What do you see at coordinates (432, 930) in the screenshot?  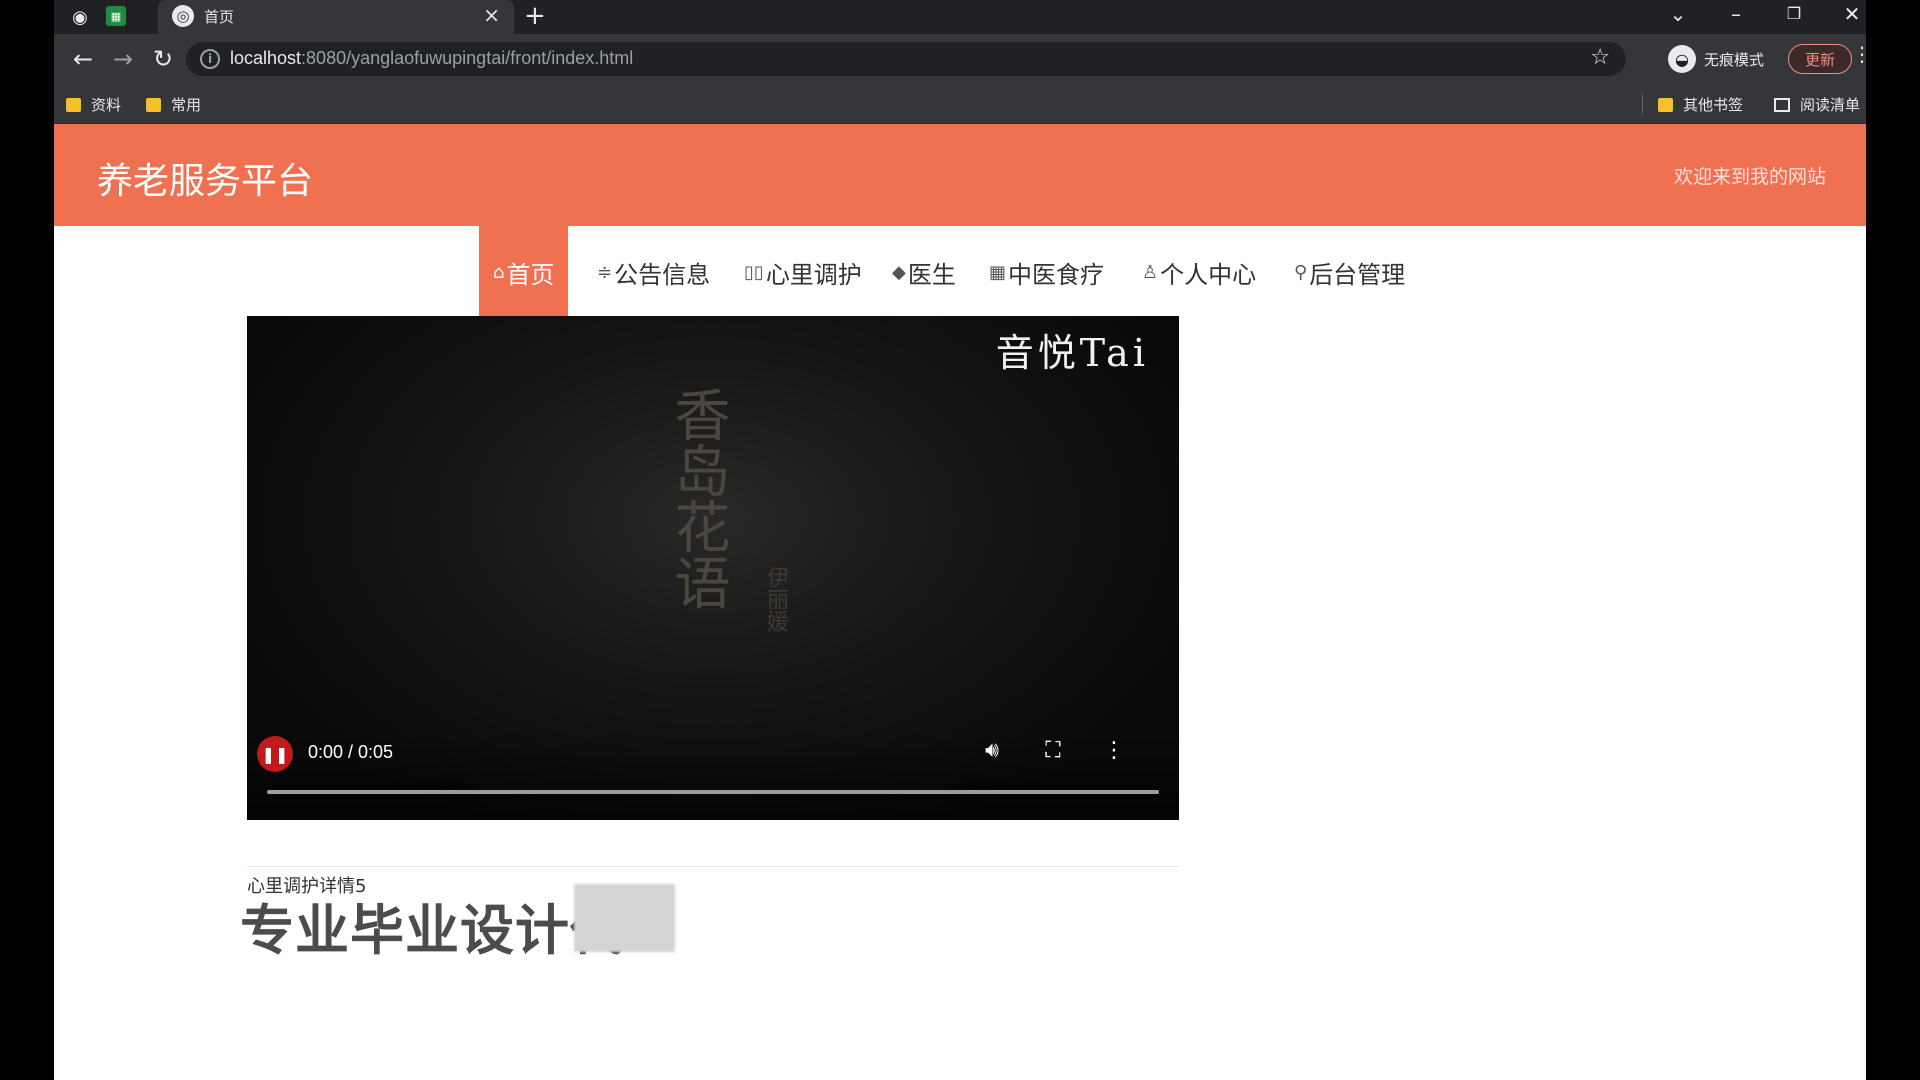 I see `overlay-watermark-text: 专业毕业设计代` at bounding box center [432, 930].